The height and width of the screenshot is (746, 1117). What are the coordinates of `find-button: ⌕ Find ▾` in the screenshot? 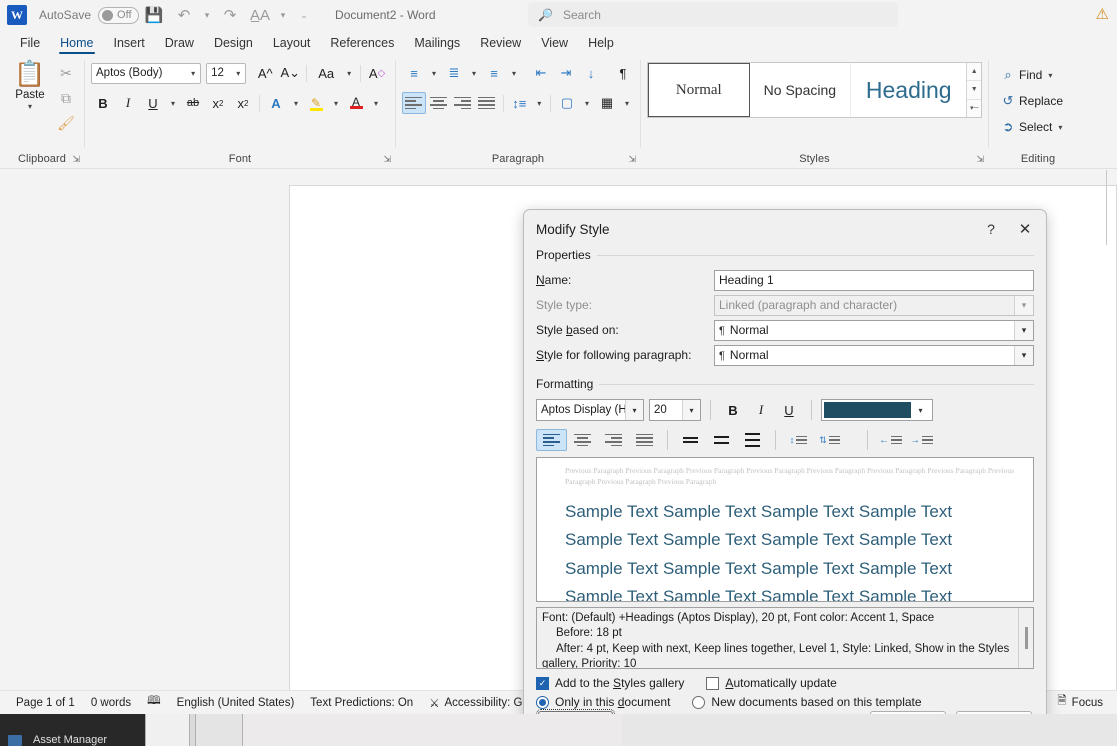 It's located at (1038, 75).